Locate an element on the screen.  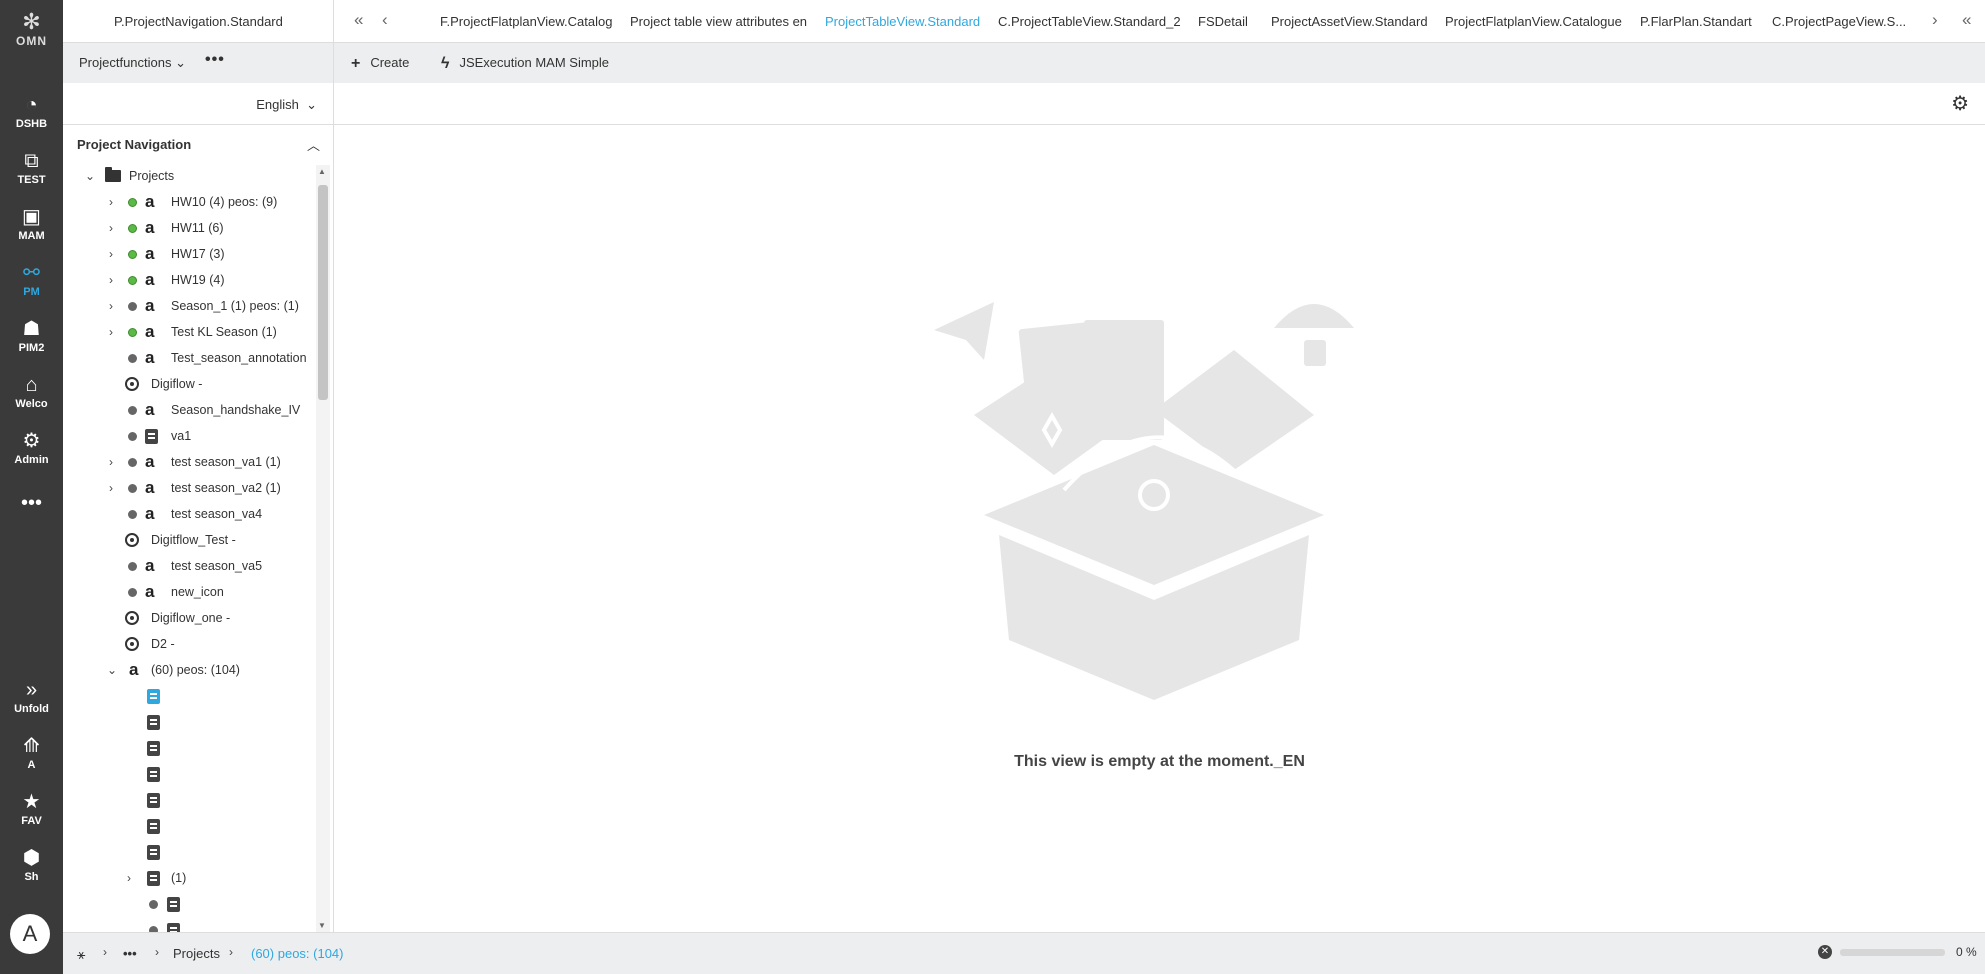
rail-item-sh: ⬢ Sh is located at coordinates (31, 870).